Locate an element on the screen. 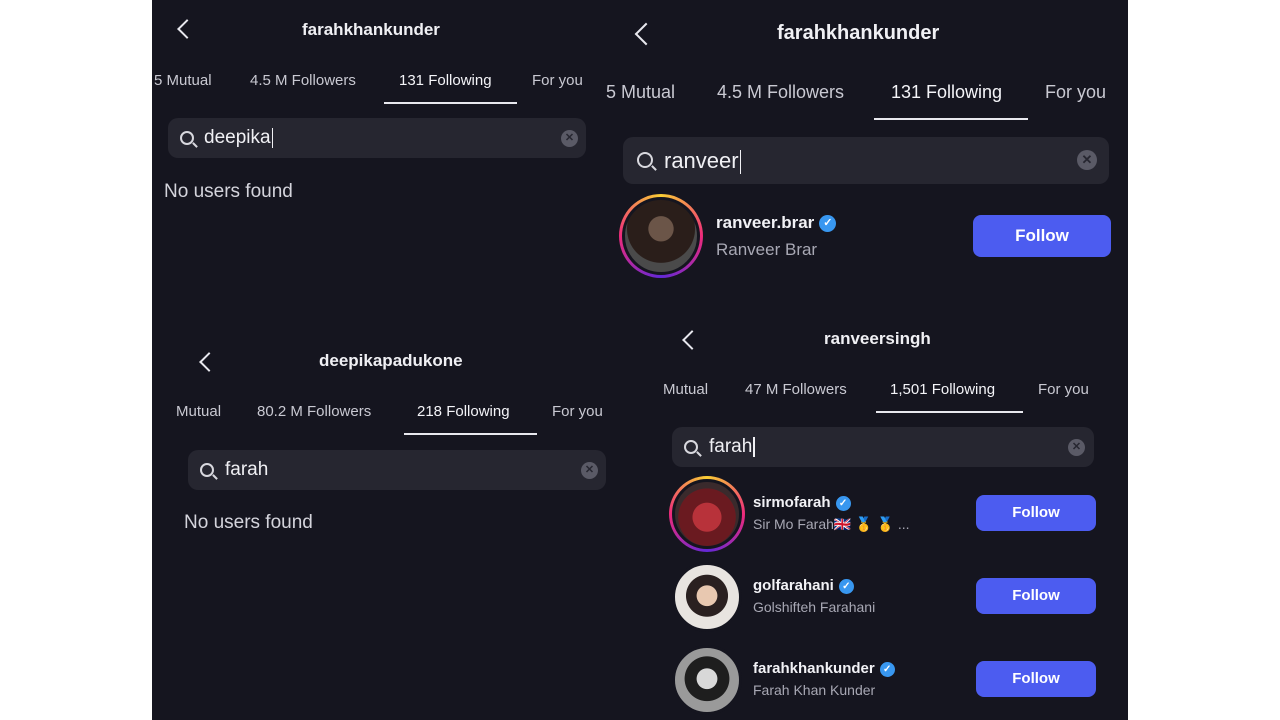 This screenshot has height=720, width=1280. search-input: ranveer ✕ is located at coordinates (866, 160).